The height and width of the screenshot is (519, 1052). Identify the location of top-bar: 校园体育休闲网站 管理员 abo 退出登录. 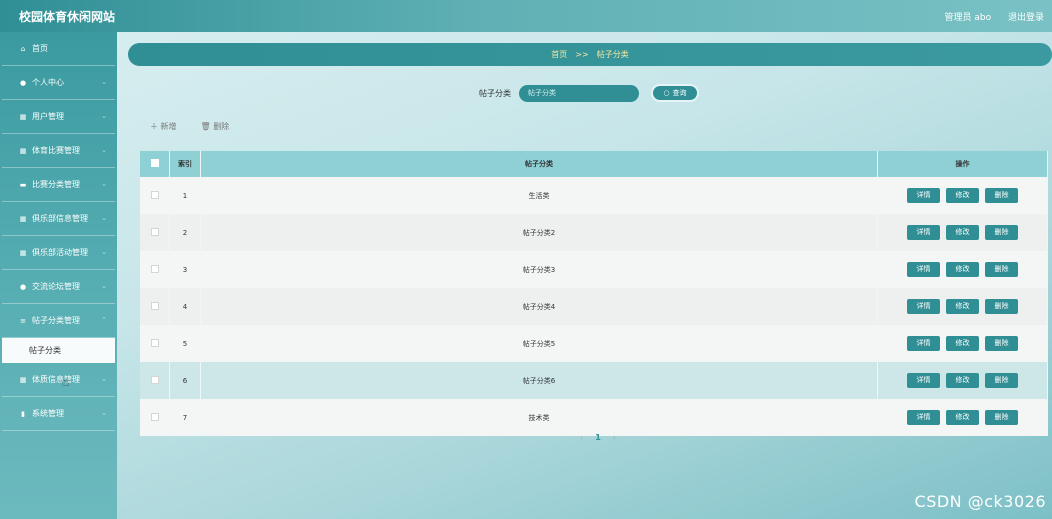
(526, 16).